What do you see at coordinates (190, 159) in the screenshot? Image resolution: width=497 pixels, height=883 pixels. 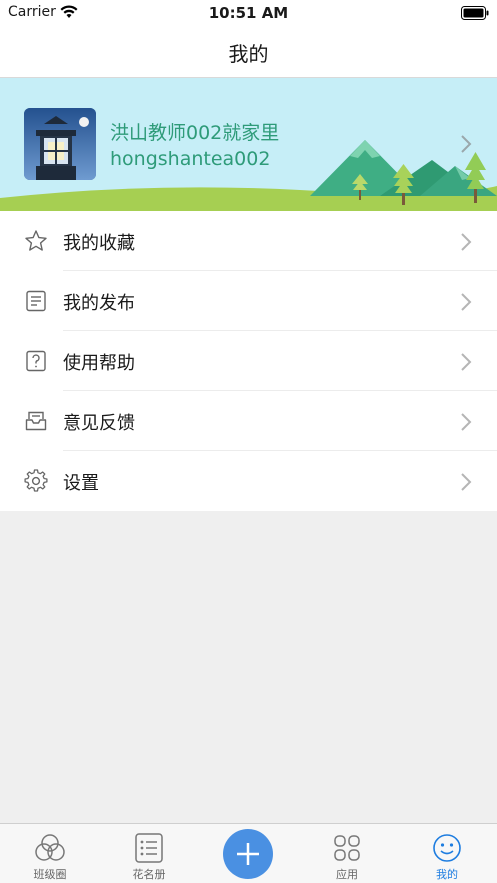 I see `profile-username: hongshantea002` at bounding box center [190, 159].